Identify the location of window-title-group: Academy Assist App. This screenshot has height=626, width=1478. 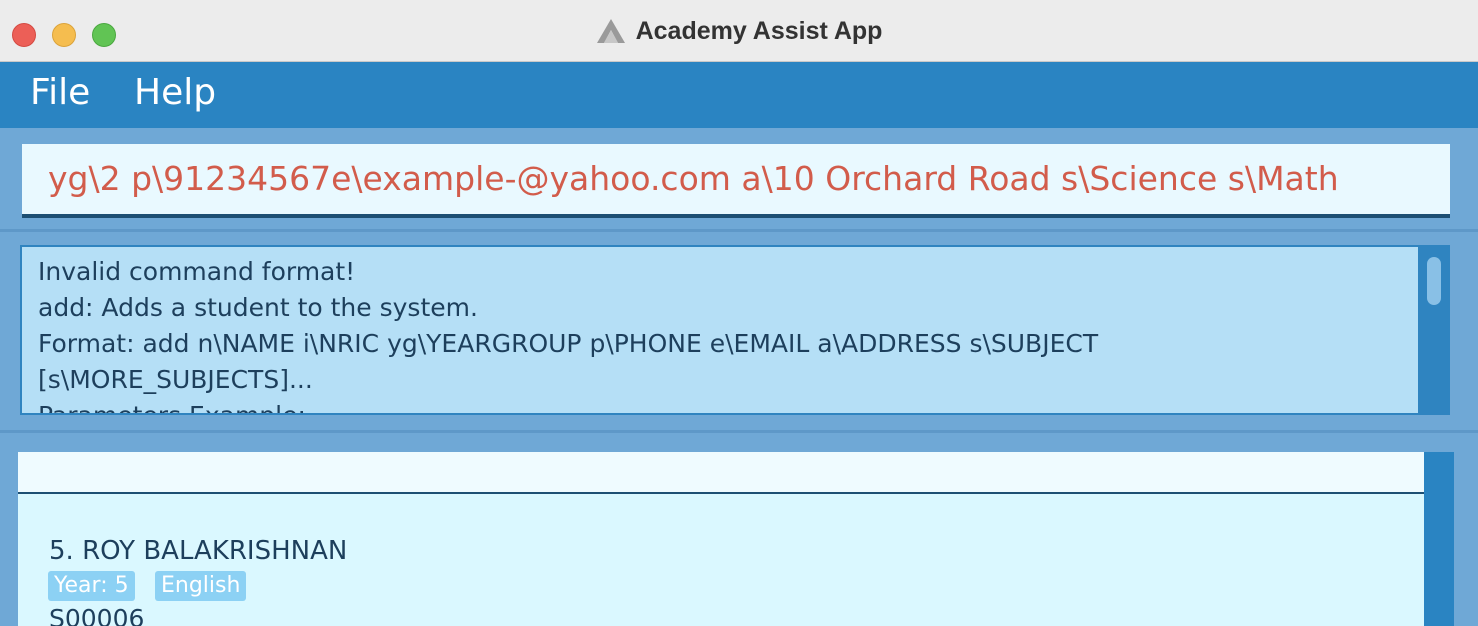
(739, 31).